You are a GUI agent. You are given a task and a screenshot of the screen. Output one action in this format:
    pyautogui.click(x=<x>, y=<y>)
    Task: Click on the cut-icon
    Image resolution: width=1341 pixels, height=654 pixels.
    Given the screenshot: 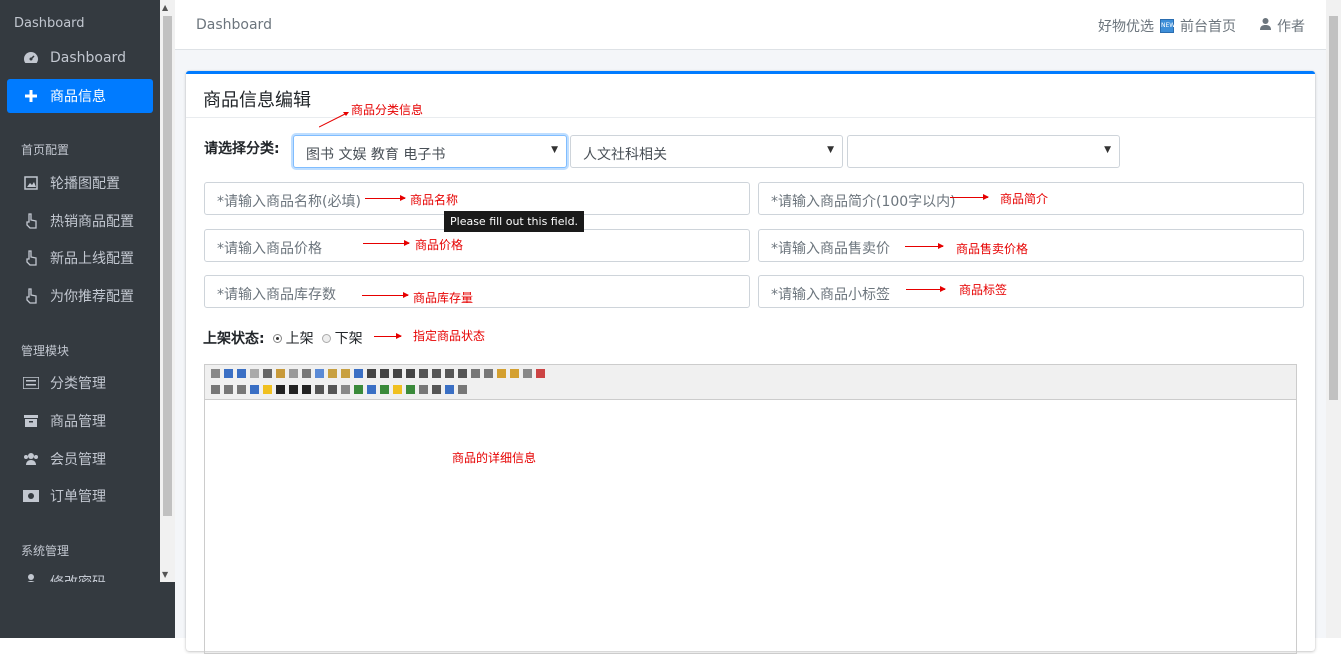 What is the action you would take?
    pyautogui.click(x=306, y=373)
    